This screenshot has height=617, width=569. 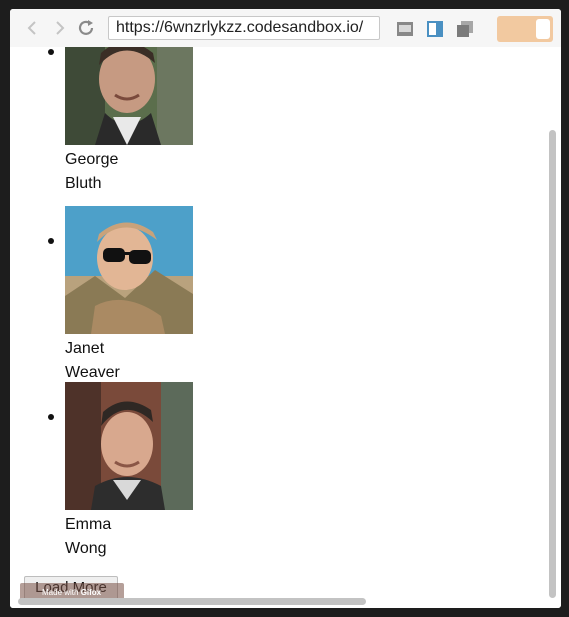 What do you see at coordinates (91, 592) in the screenshot?
I see `watermark-brand: Gifox` at bounding box center [91, 592].